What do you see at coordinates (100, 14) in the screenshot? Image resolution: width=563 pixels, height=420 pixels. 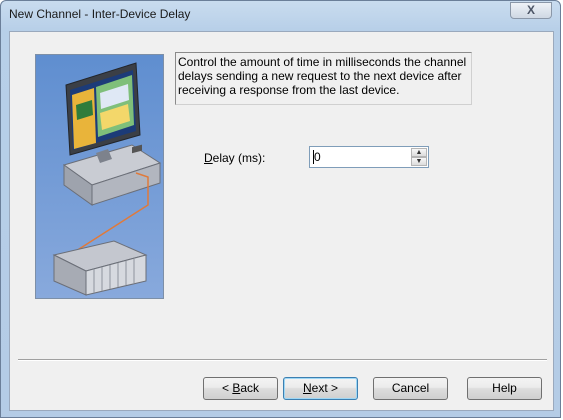 I see `window-title: New Channel - Inter-Device Delay` at bounding box center [100, 14].